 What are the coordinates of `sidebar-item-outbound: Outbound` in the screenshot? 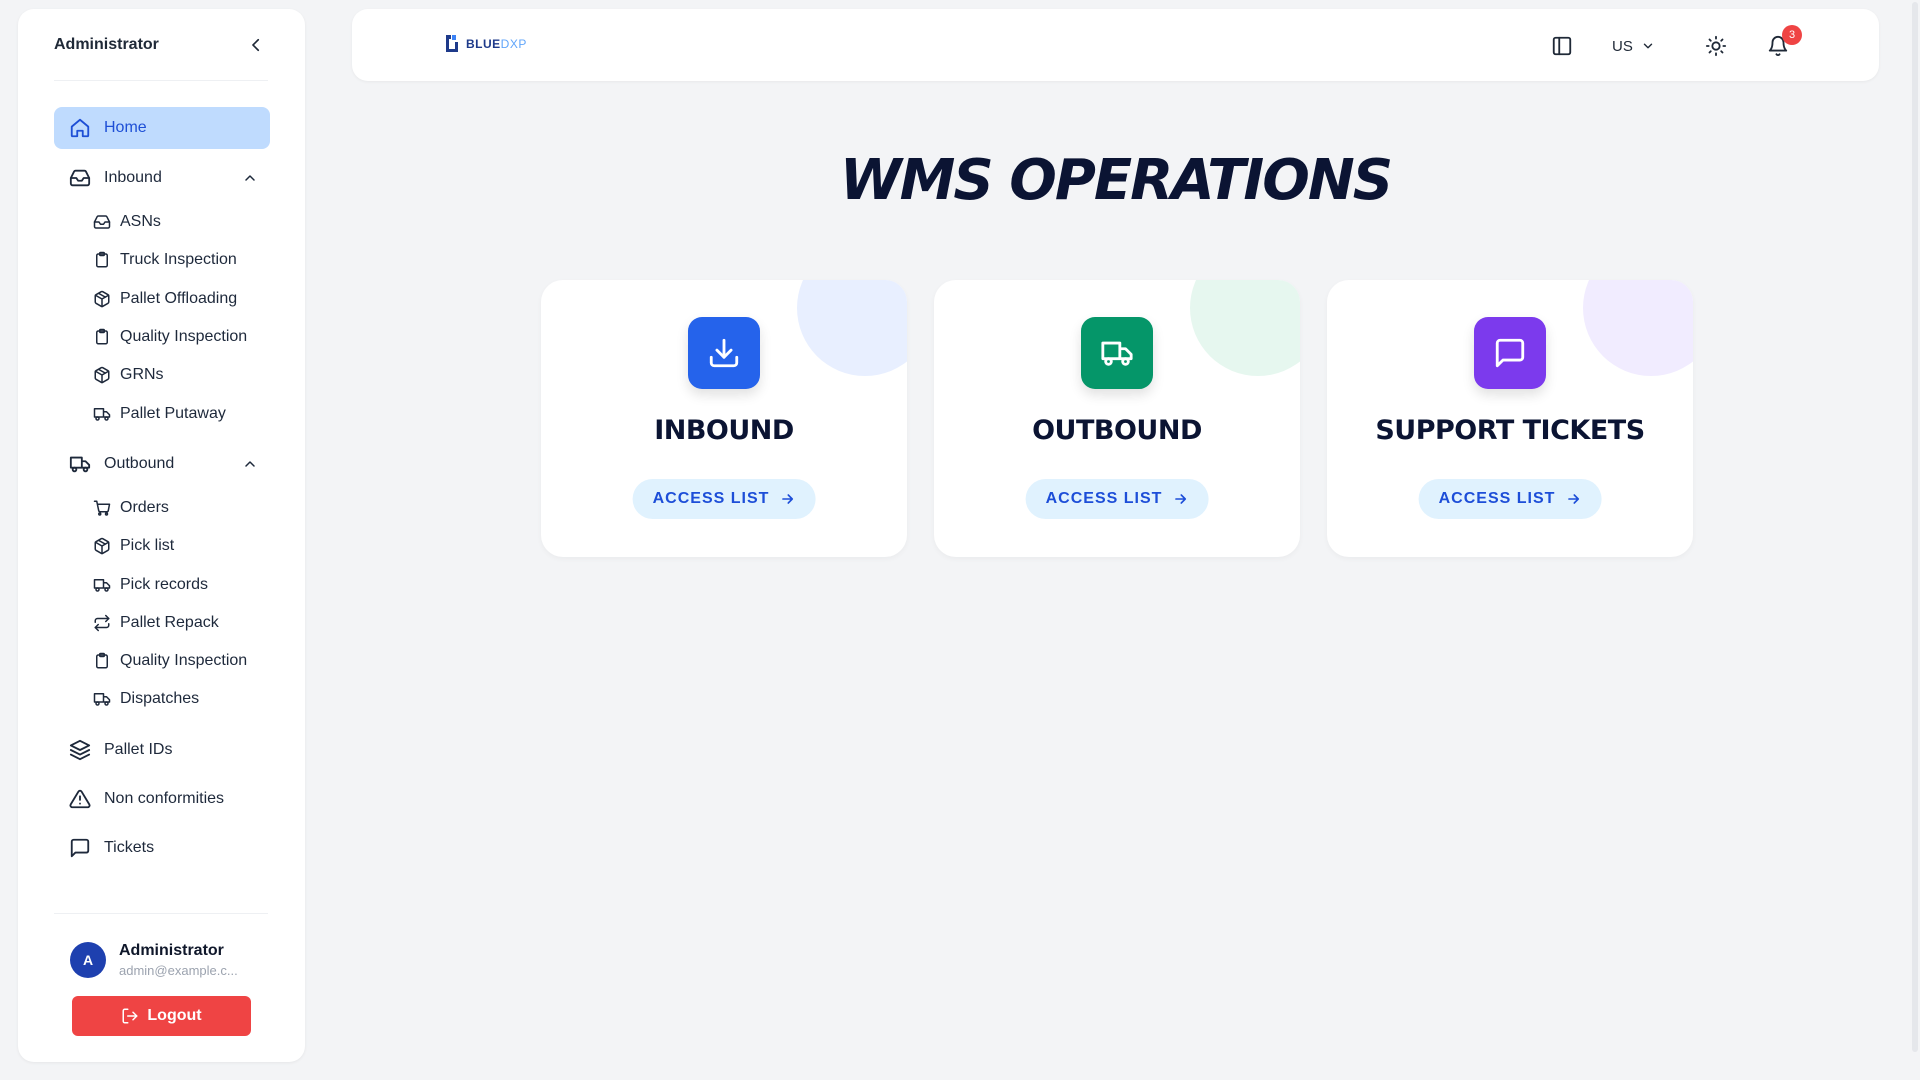 It's located at (162, 464).